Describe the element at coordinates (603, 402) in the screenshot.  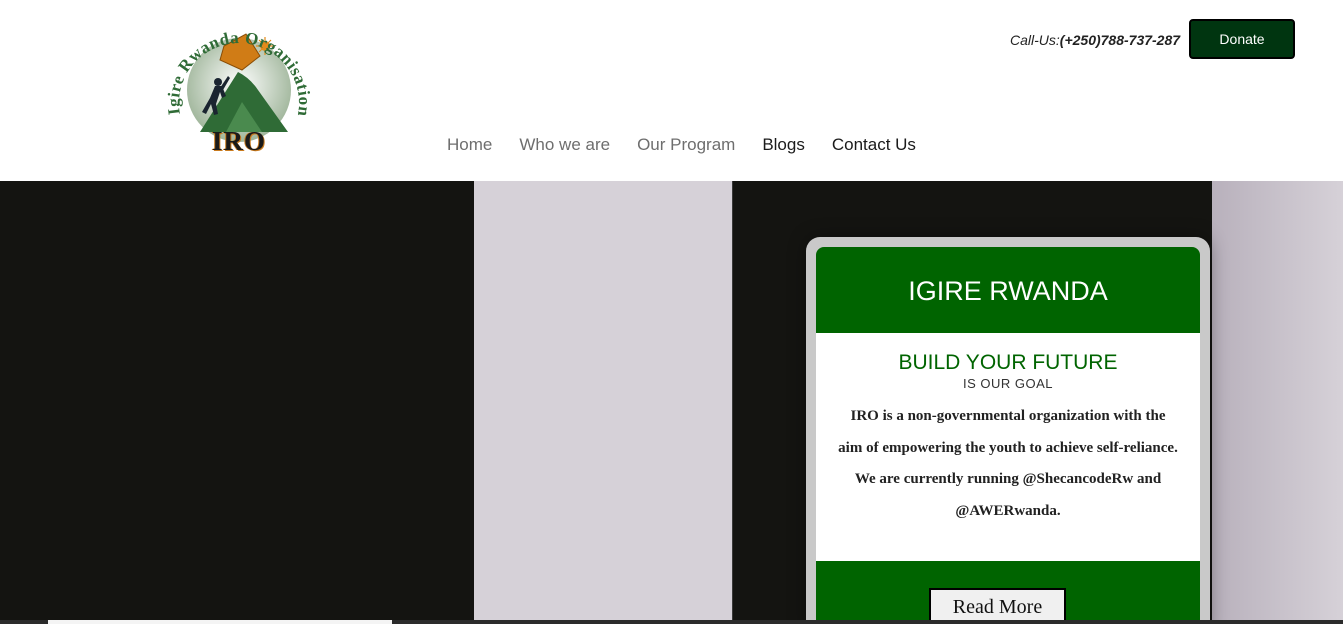
I see `hero-light-panel-left` at that location.